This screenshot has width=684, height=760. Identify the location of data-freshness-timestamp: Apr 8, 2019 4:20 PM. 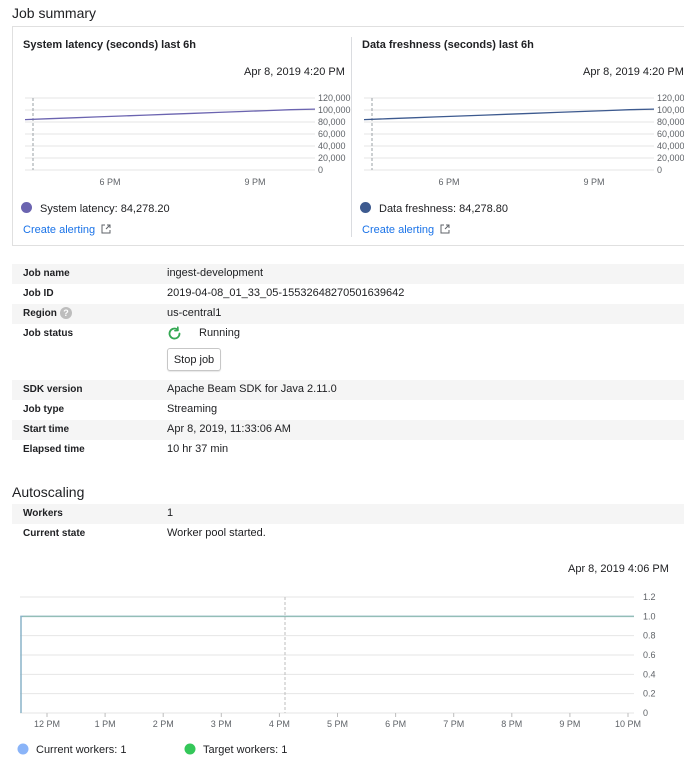
(633, 72).